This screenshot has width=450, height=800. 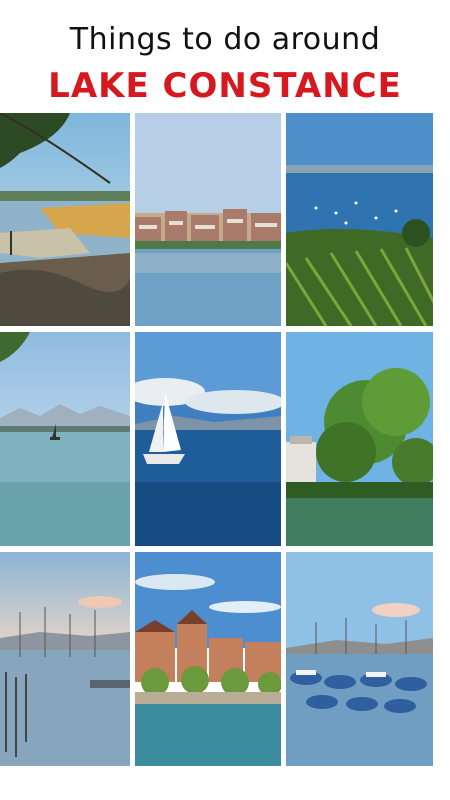 What do you see at coordinates (359, 659) in the screenshot?
I see `photo-harbor-boats` at bounding box center [359, 659].